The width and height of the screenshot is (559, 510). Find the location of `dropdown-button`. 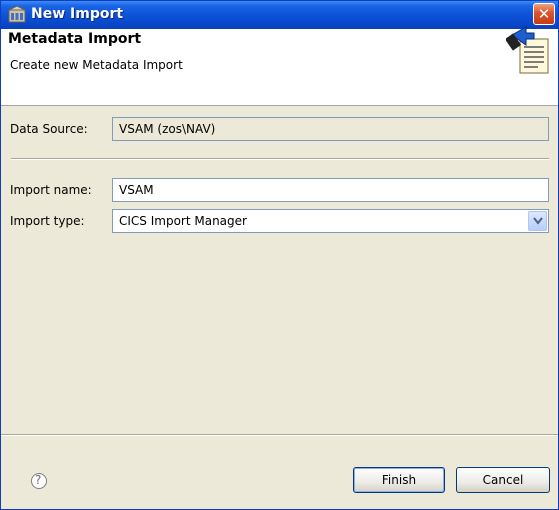

dropdown-button is located at coordinates (537, 221).